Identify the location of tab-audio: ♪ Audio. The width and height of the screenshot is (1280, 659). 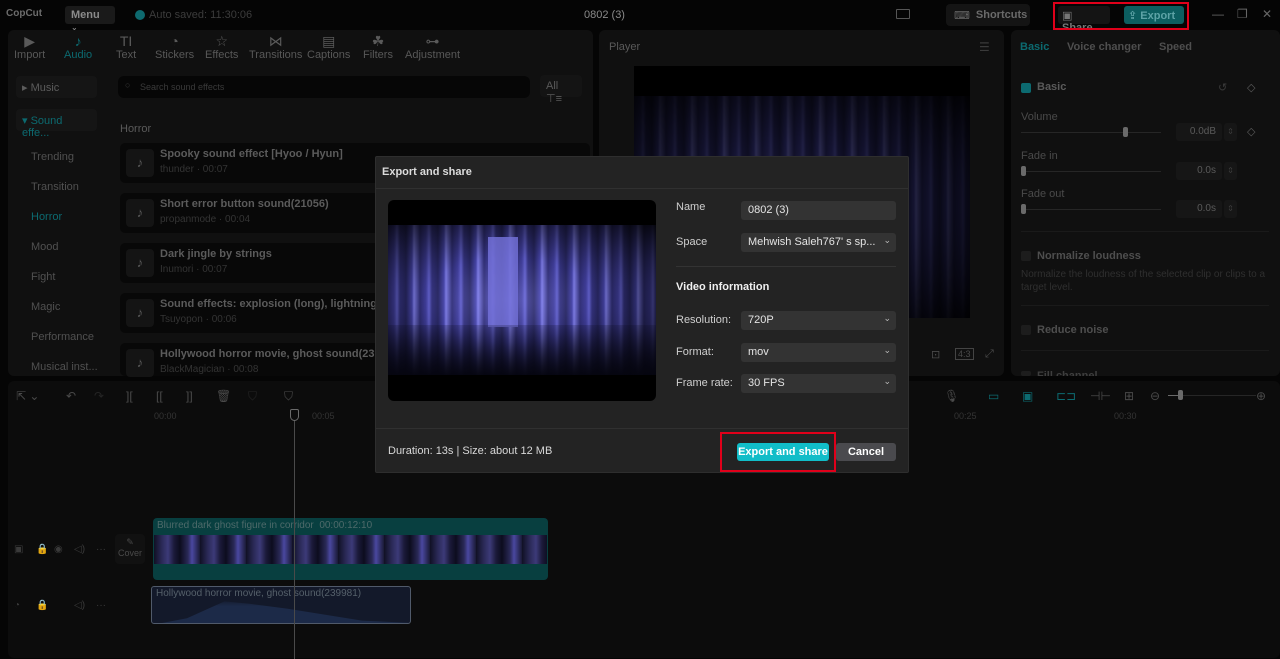
(78, 47).